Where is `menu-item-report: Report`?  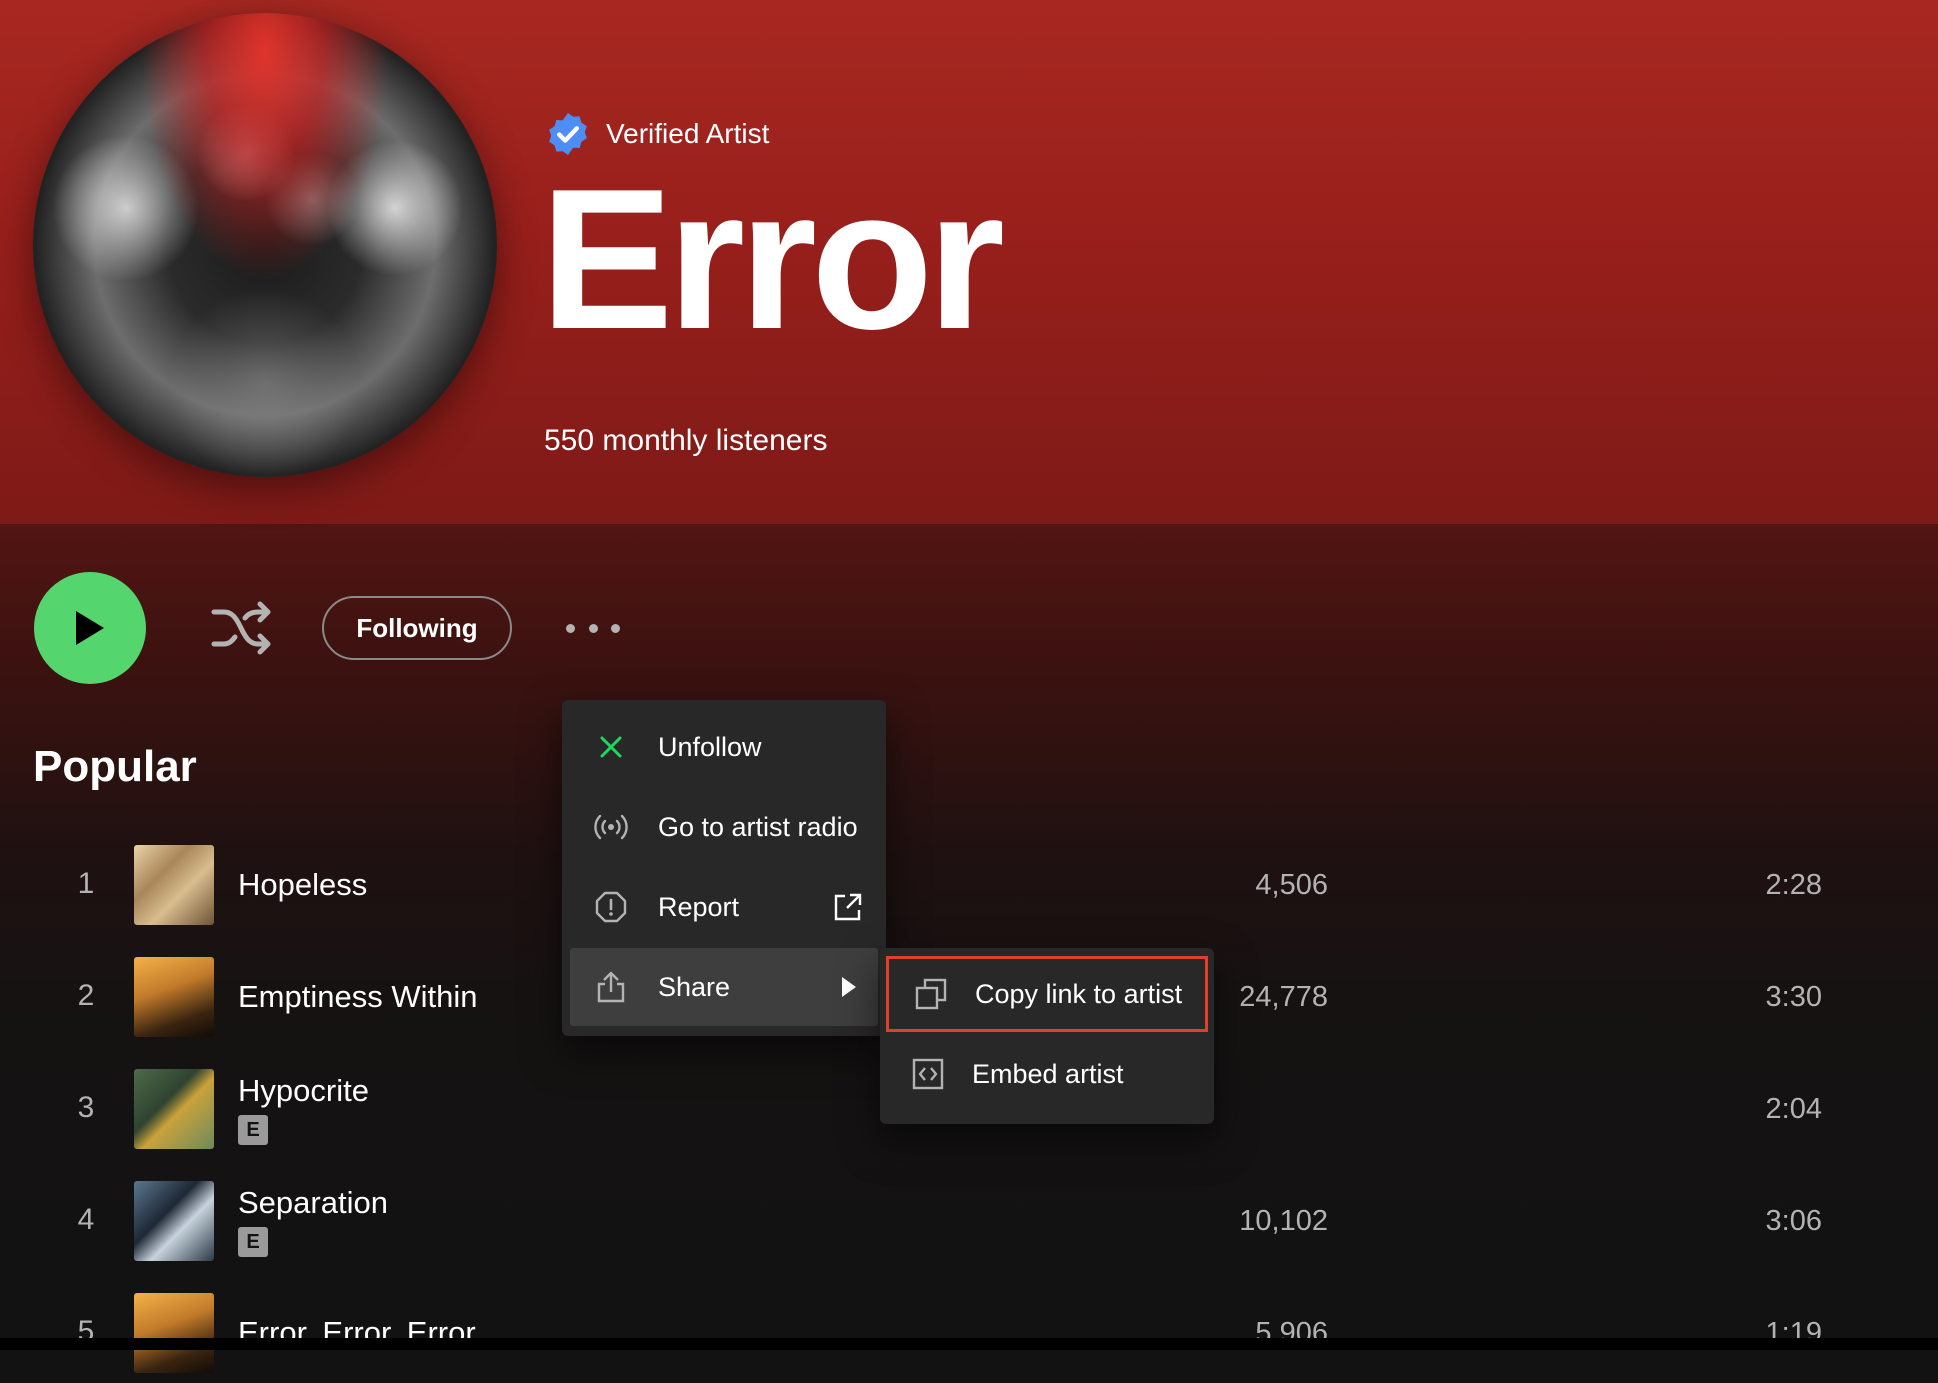
menu-item-report: Report is located at coordinates (724, 907).